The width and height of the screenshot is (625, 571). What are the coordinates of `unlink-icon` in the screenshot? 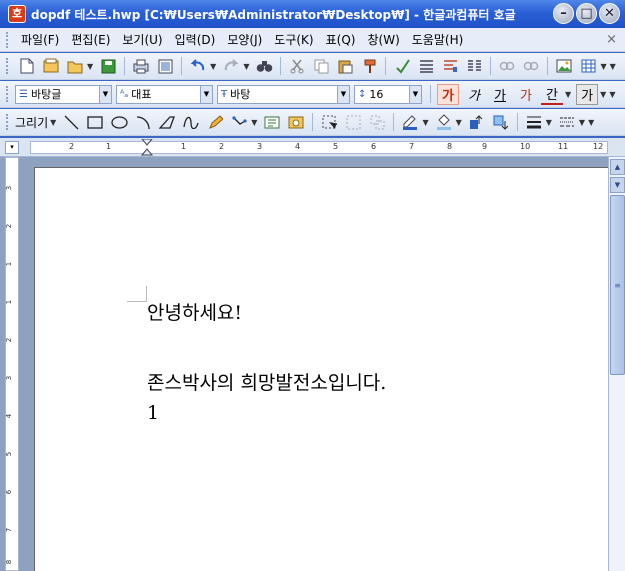 It's located at (531, 66).